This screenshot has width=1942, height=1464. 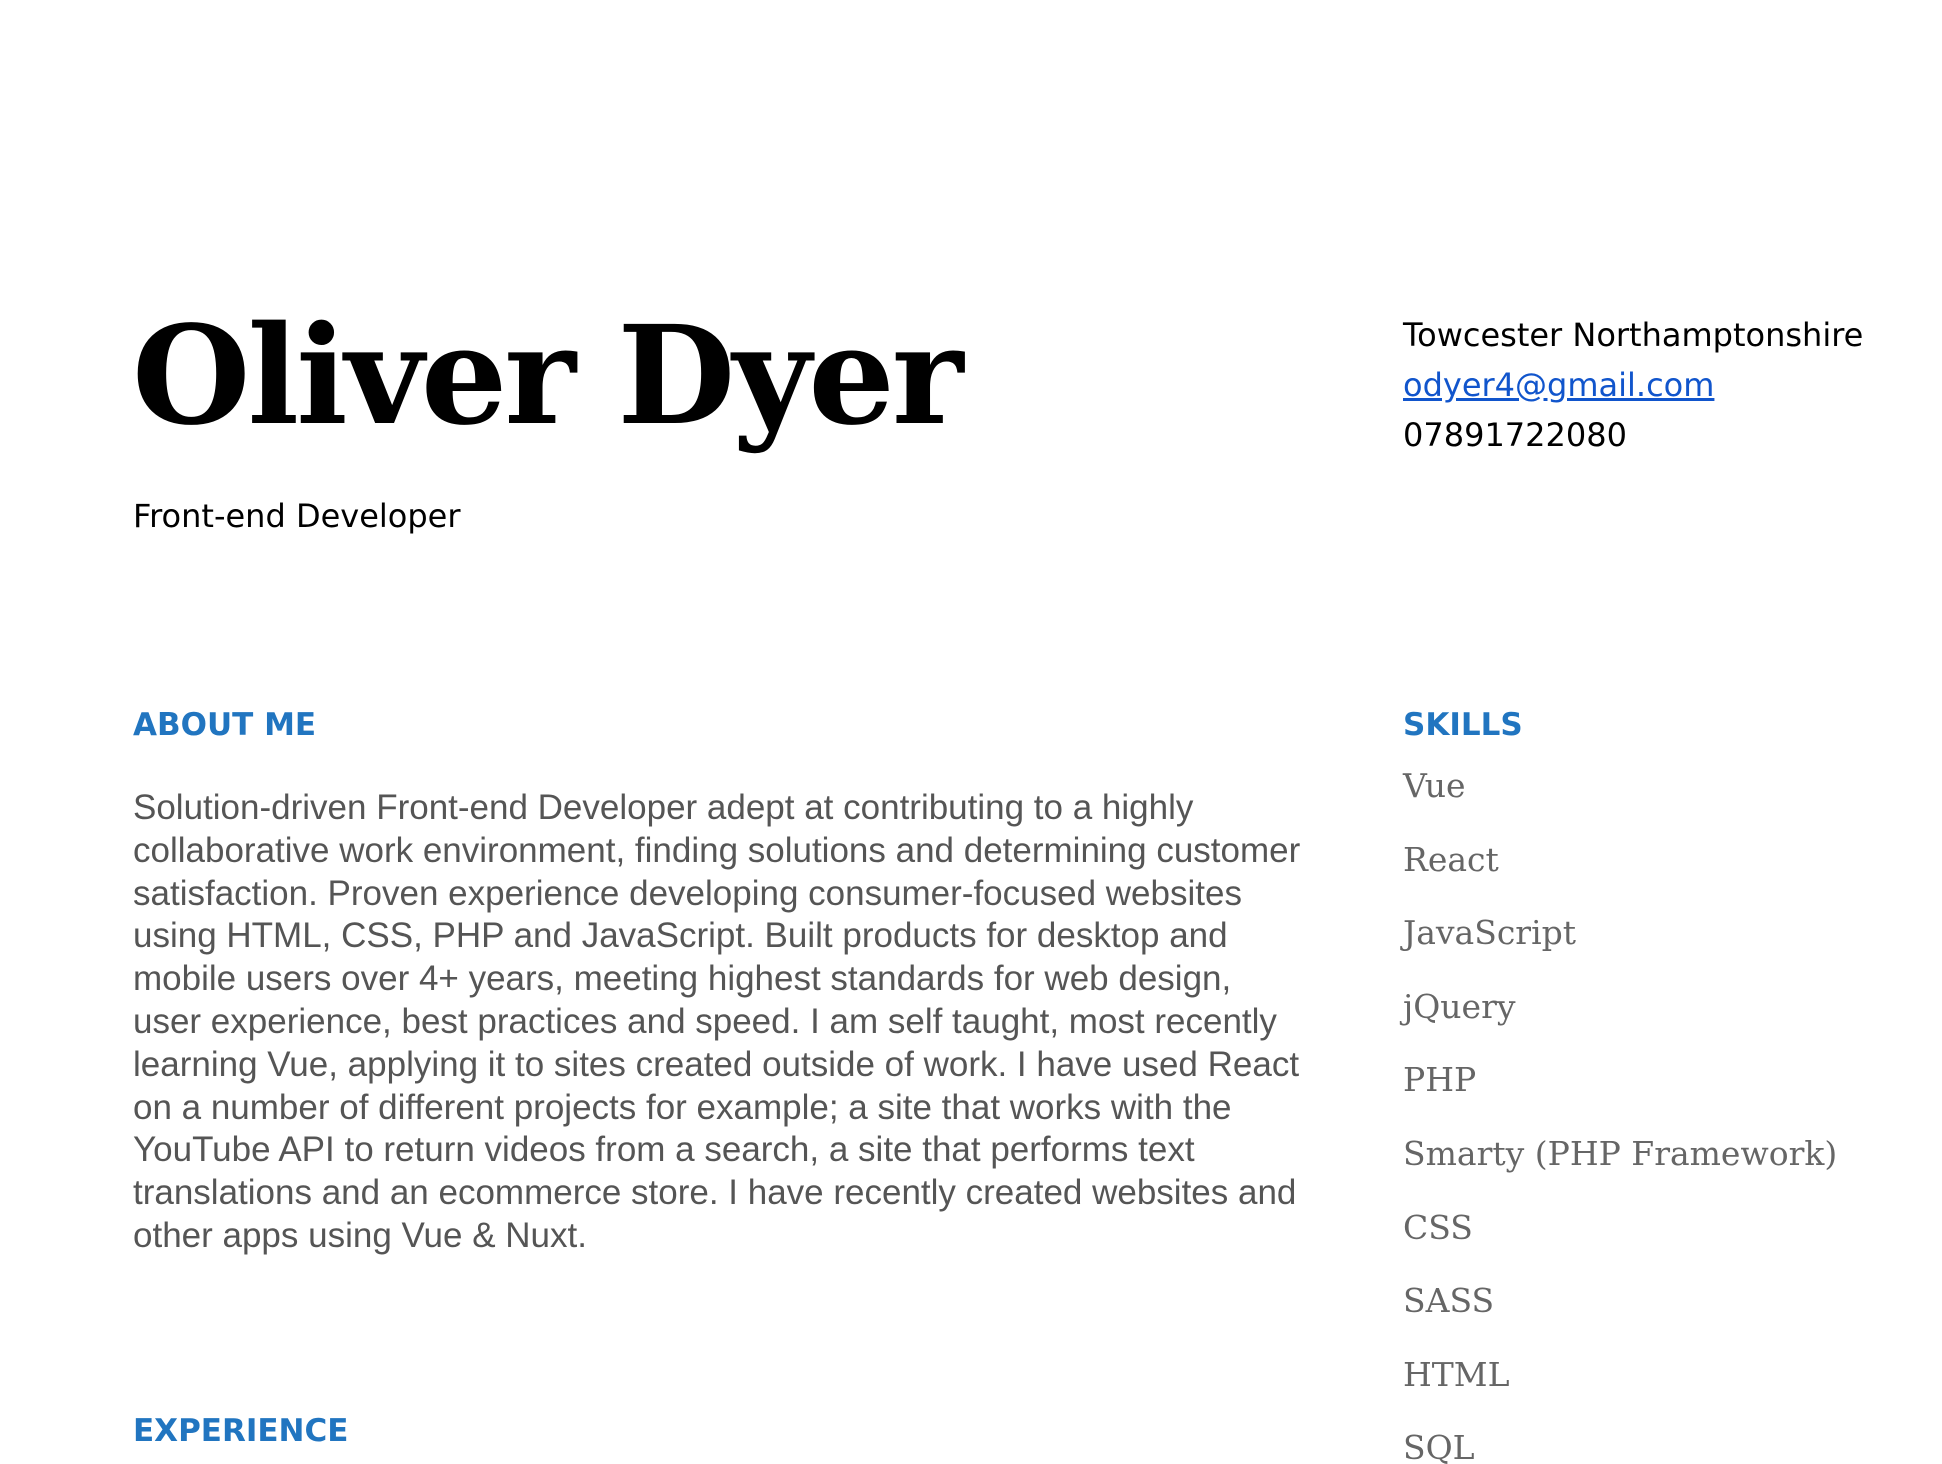 I want to click on skill-item: Vue, so click(x=1434, y=785).